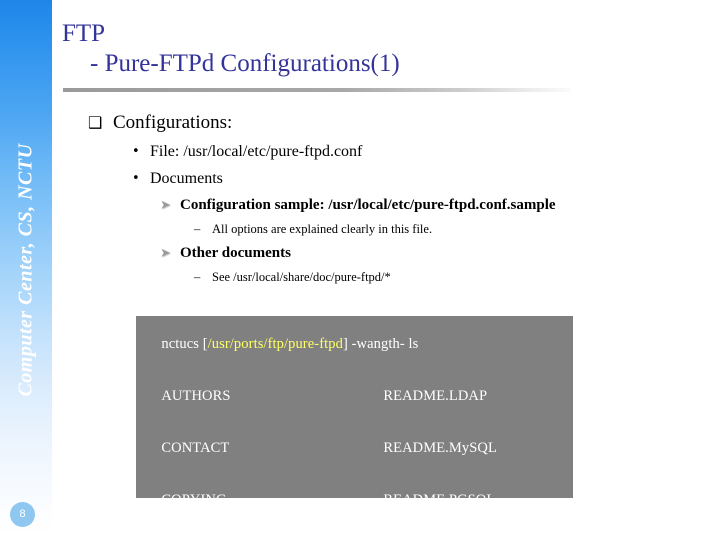 The height and width of the screenshot is (540, 720). I want to click on terminal-listing-row: AUTHORS README.LDAP, so click(356, 397).